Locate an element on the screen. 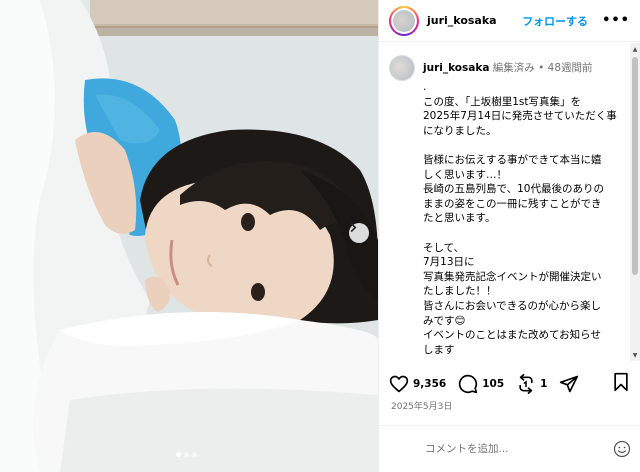  follow-button: フォローする is located at coordinates (555, 21).